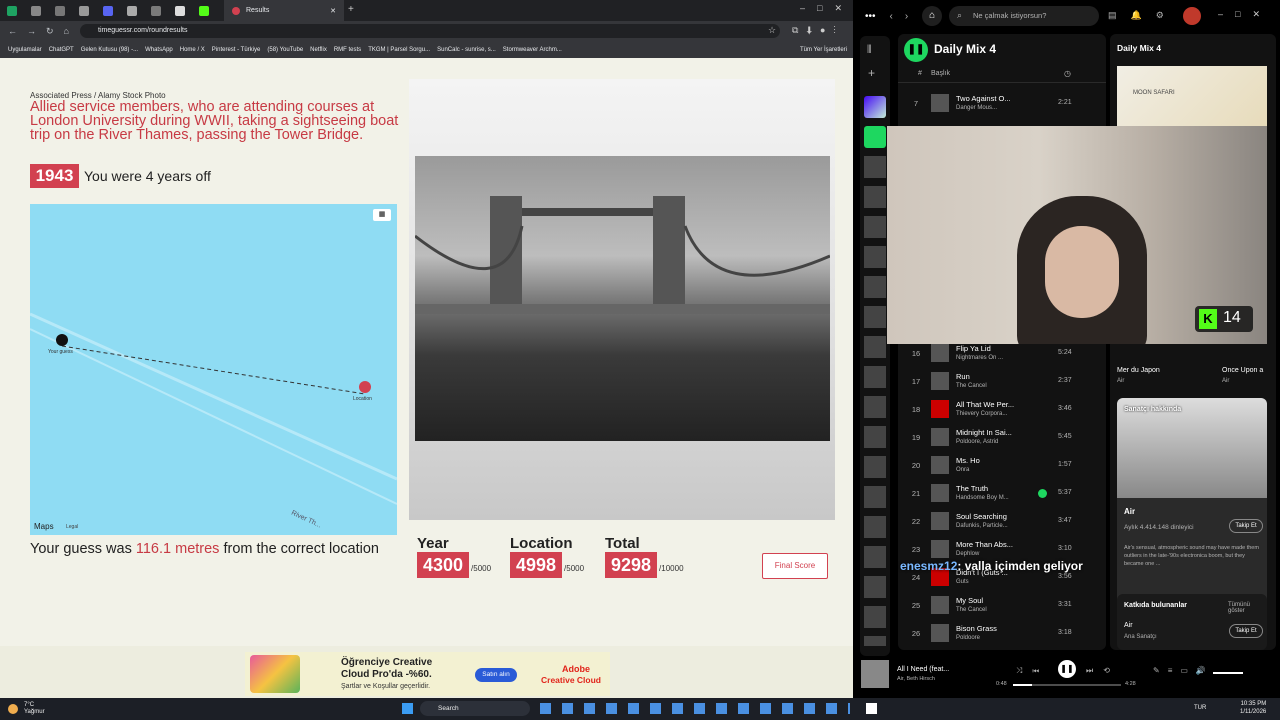 This screenshot has height=720, width=1280. Describe the element at coordinates (72, 527) in the screenshot. I see `maps-legal-link: Legal` at that location.